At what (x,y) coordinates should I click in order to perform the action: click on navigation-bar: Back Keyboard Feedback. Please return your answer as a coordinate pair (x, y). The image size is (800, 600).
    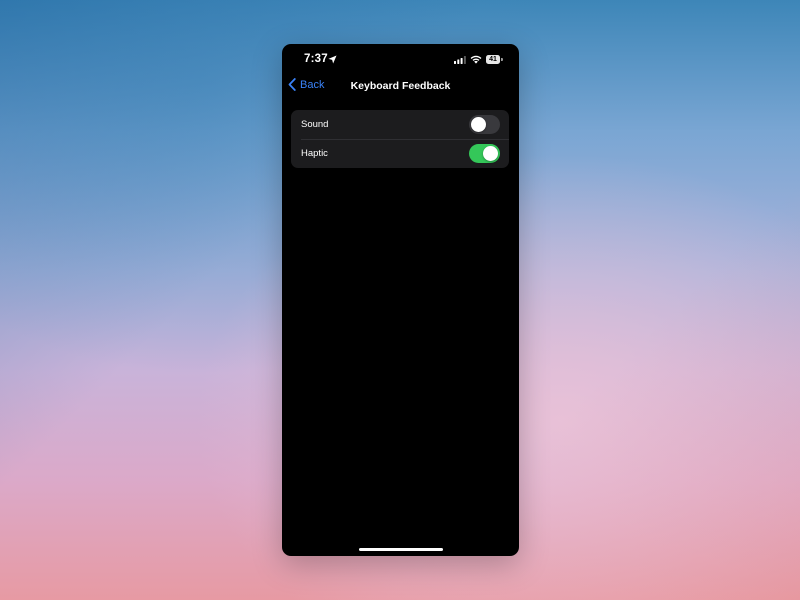
    Looking at the image, I should click on (400, 87).